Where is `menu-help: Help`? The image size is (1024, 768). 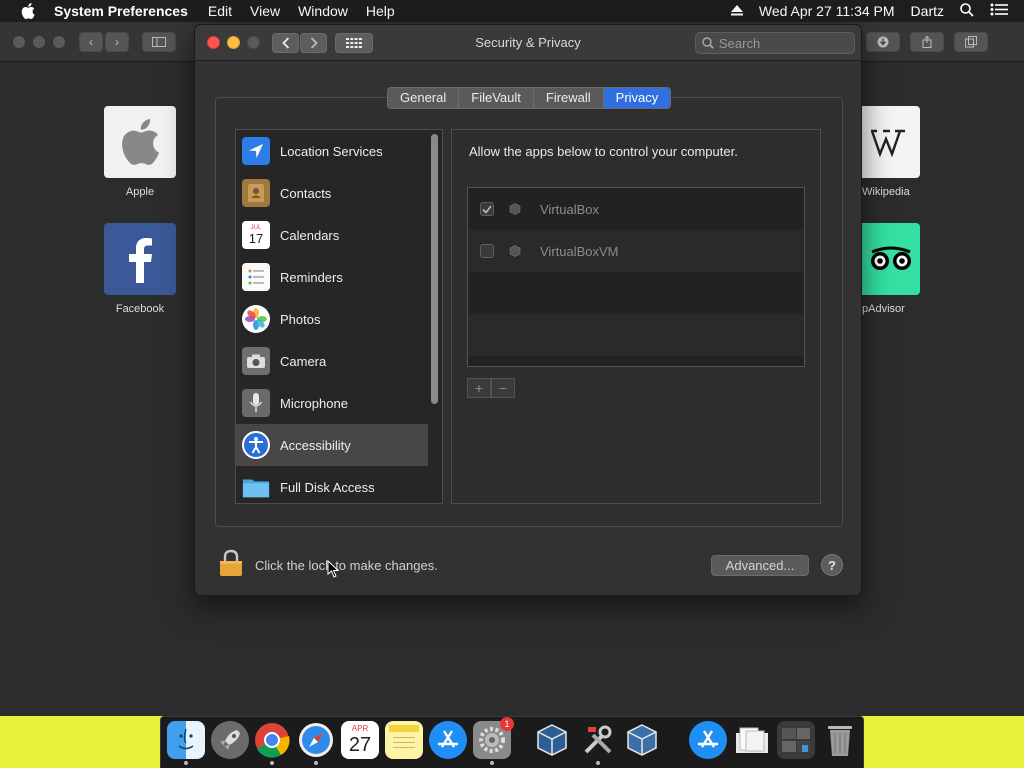 menu-help: Help is located at coordinates (380, 11).